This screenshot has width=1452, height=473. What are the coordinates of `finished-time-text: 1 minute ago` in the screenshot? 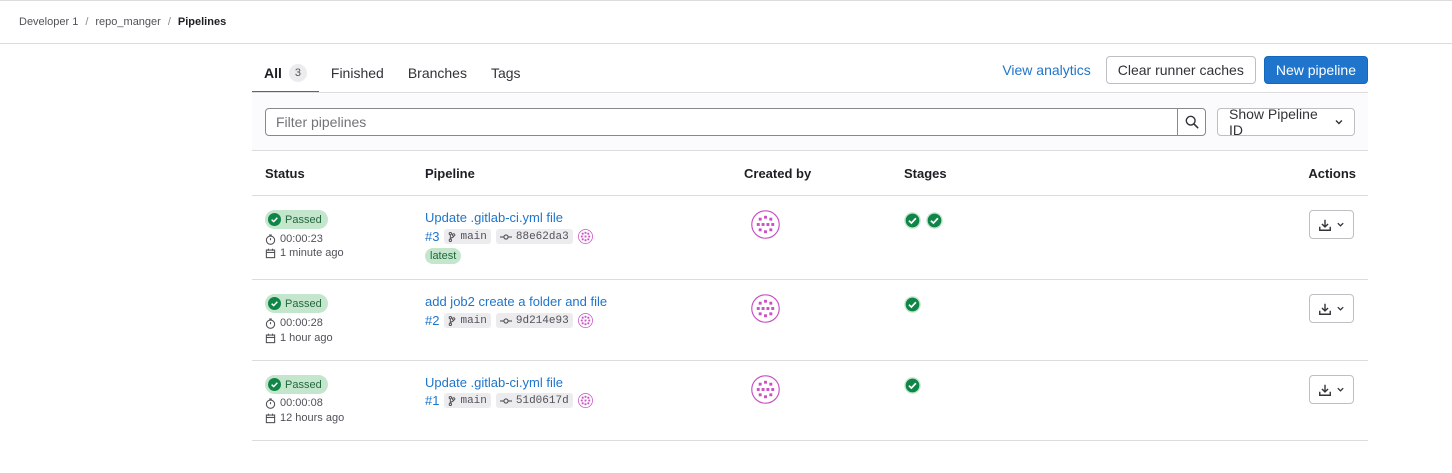 It's located at (312, 253).